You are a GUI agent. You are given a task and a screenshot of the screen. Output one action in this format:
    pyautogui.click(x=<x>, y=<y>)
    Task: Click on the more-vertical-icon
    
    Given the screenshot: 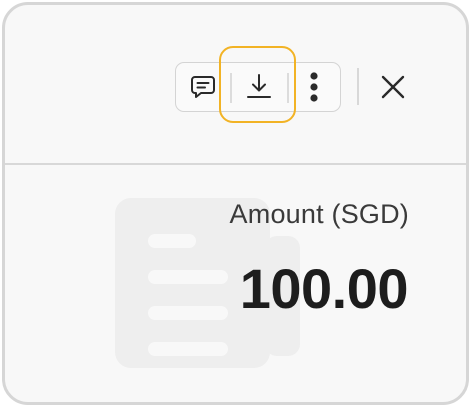 What is the action you would take?
    pyautogui.click(x=314, y=87)
    